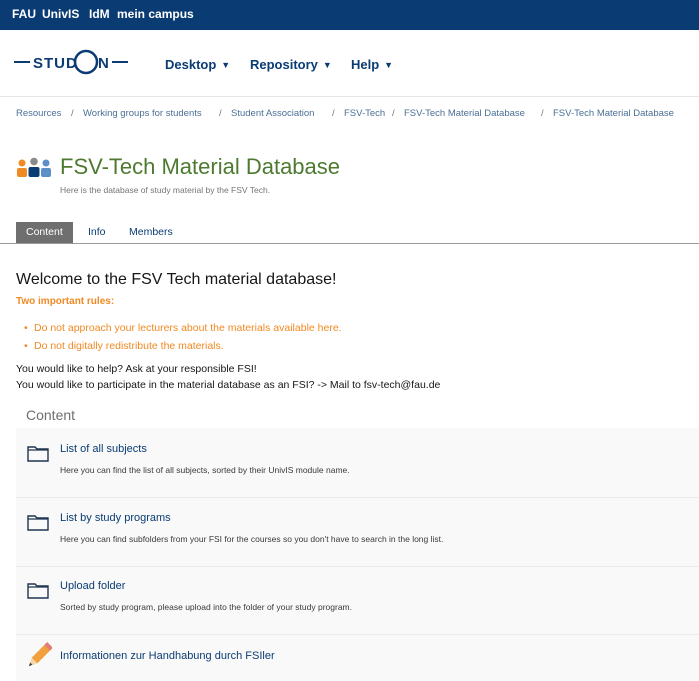 The height and width of the screenshot is (681, 699). Describe the element at coordinates (51, 415) in the screenshot. I see `content-heading: Content` at that location.